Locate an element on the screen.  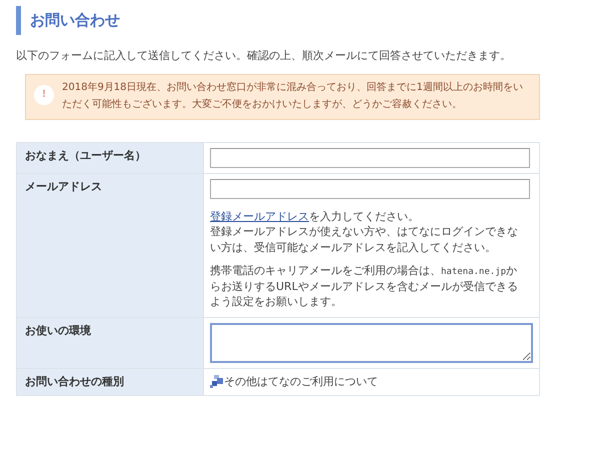
intro-text: 以下のフォームに記入して送信してください。確認の上、順次メールにて回答させていただきます。 is located at coordinates (264, 56).